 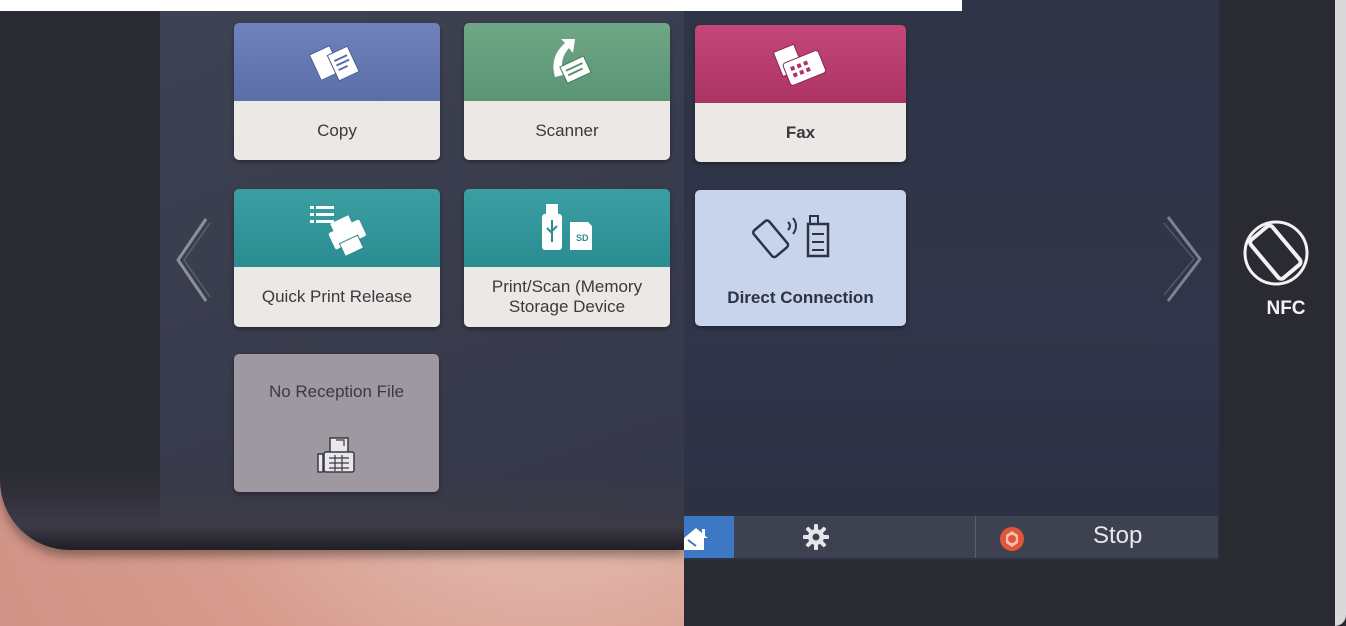 I want to click on no-reception-file-tile: No Reception File, so click(x=336, y=423).